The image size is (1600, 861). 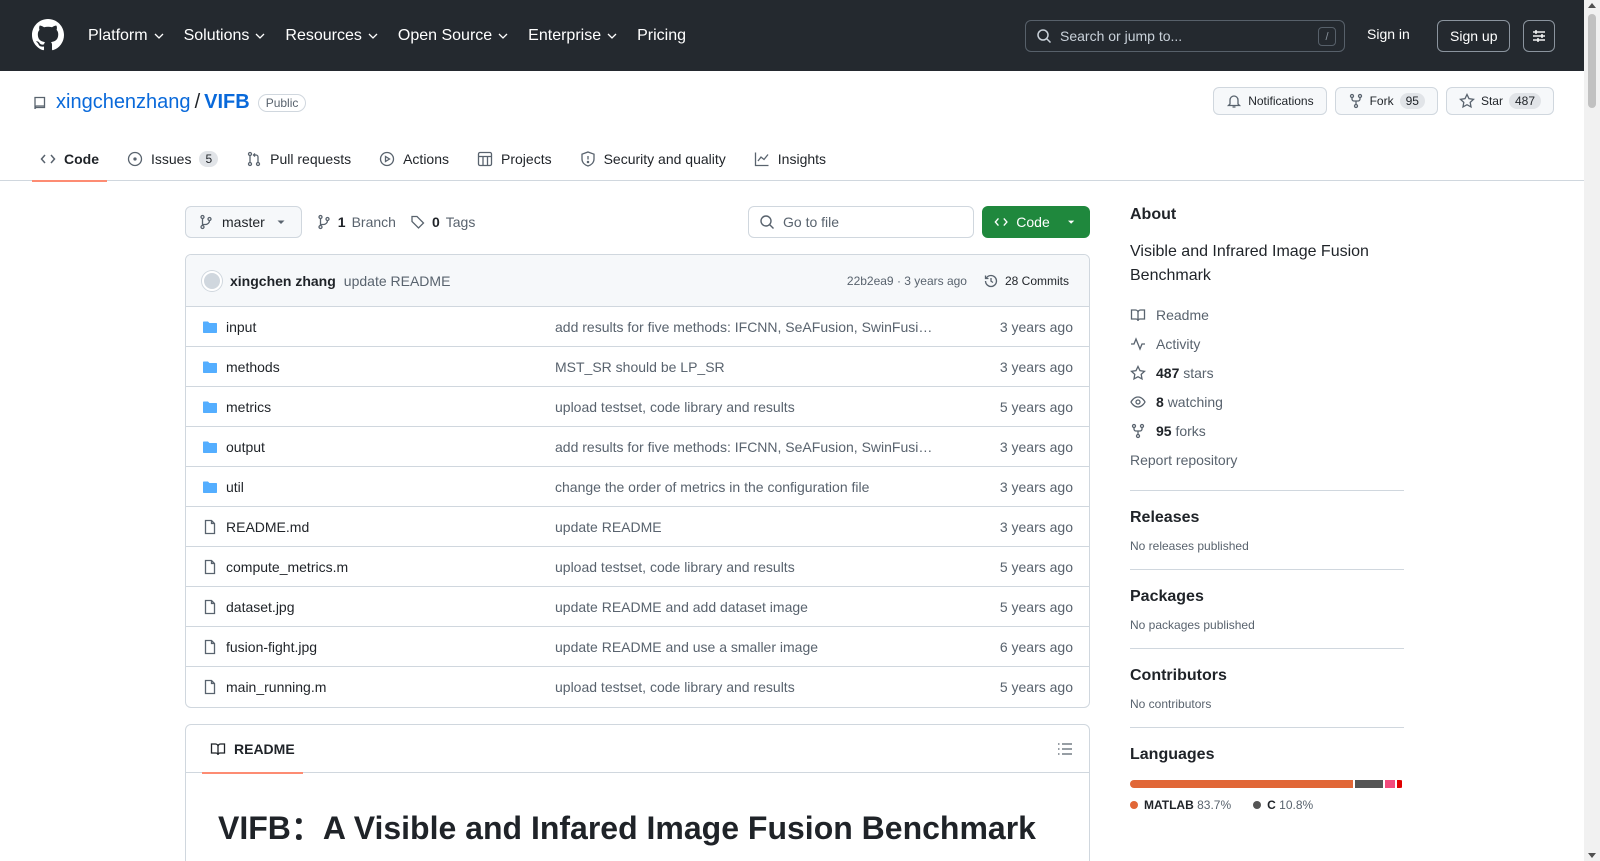 I want to click on repo-owner-link: xingchenzhang, so click(x=123, y=102).